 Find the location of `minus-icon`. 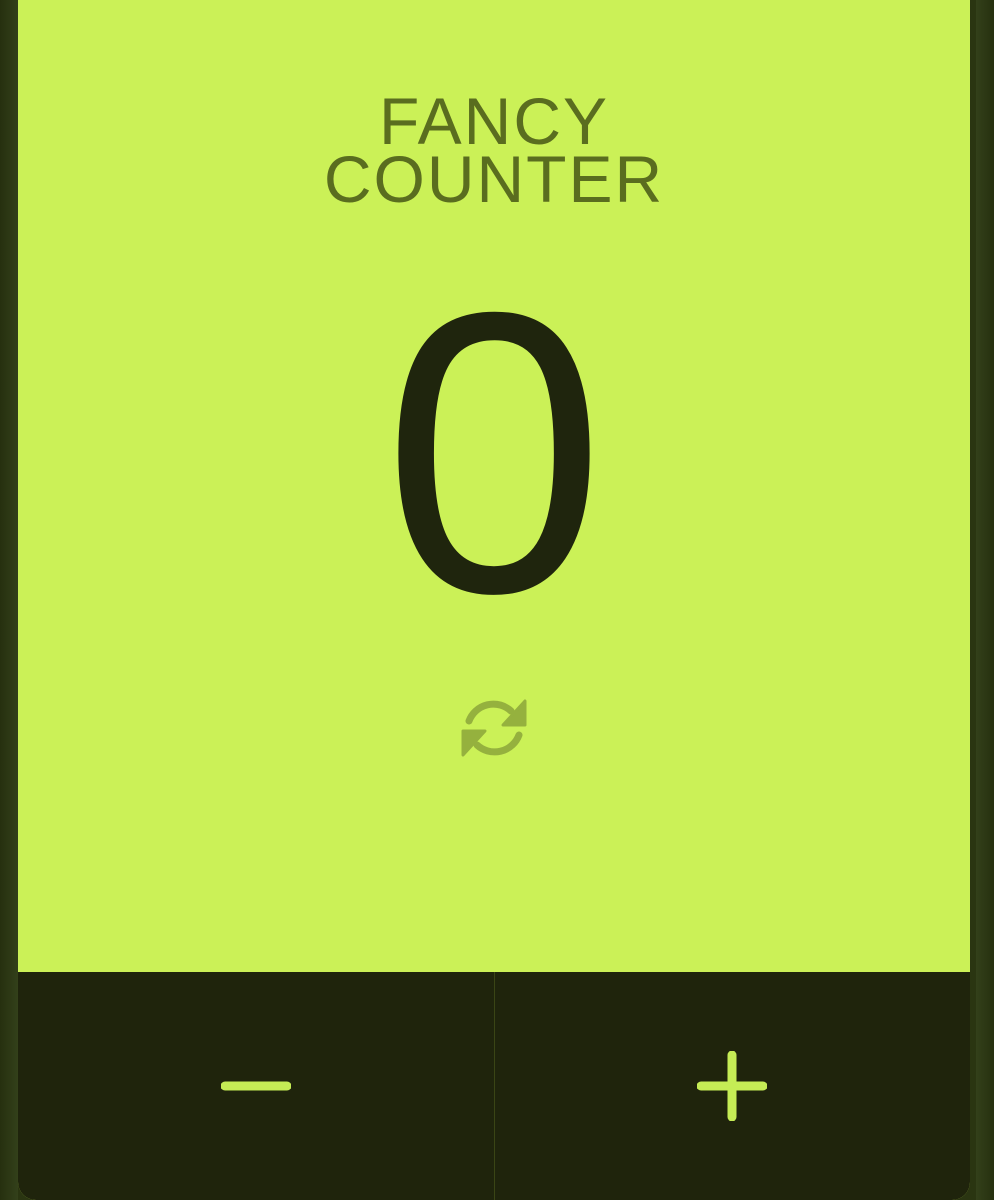

minus-icon is located at coordinates (255, 1086).